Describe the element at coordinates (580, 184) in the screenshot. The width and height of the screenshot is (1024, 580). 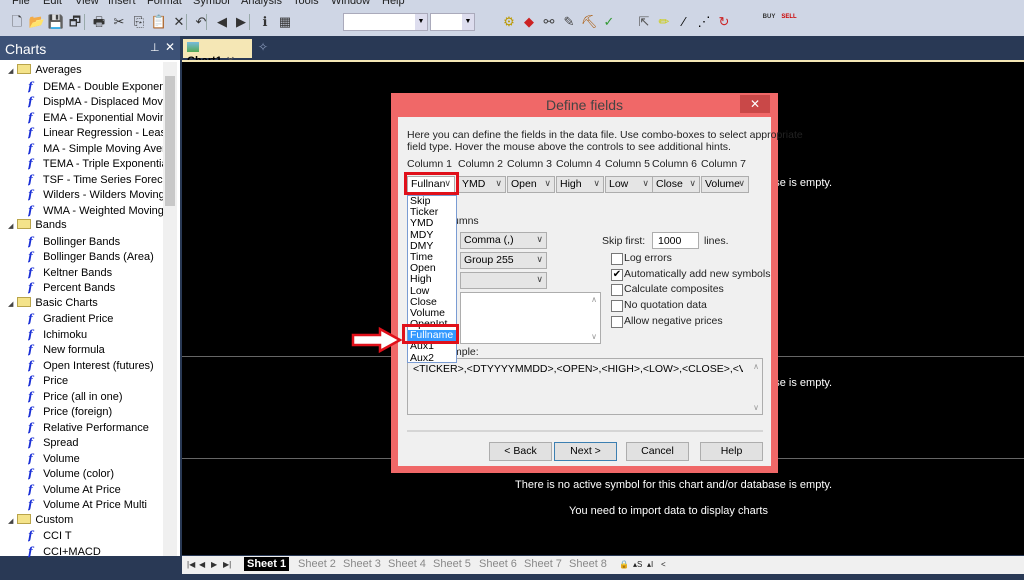
I see `column-4-combo: High ∨` at that location.